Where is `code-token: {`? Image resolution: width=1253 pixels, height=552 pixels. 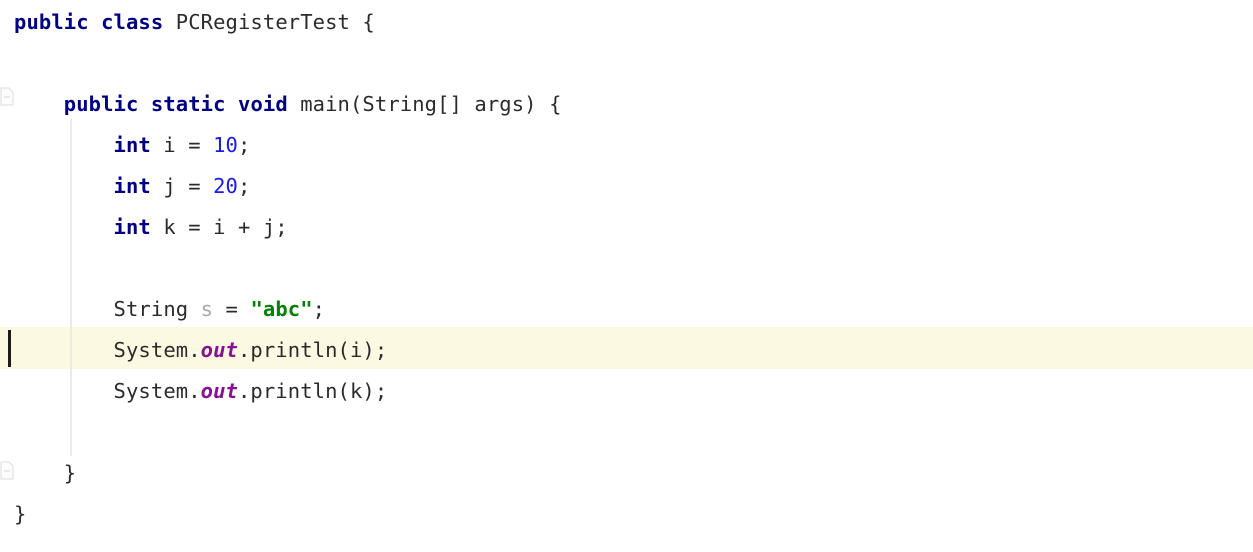 code-token: { is located at coordinates (362, 22).